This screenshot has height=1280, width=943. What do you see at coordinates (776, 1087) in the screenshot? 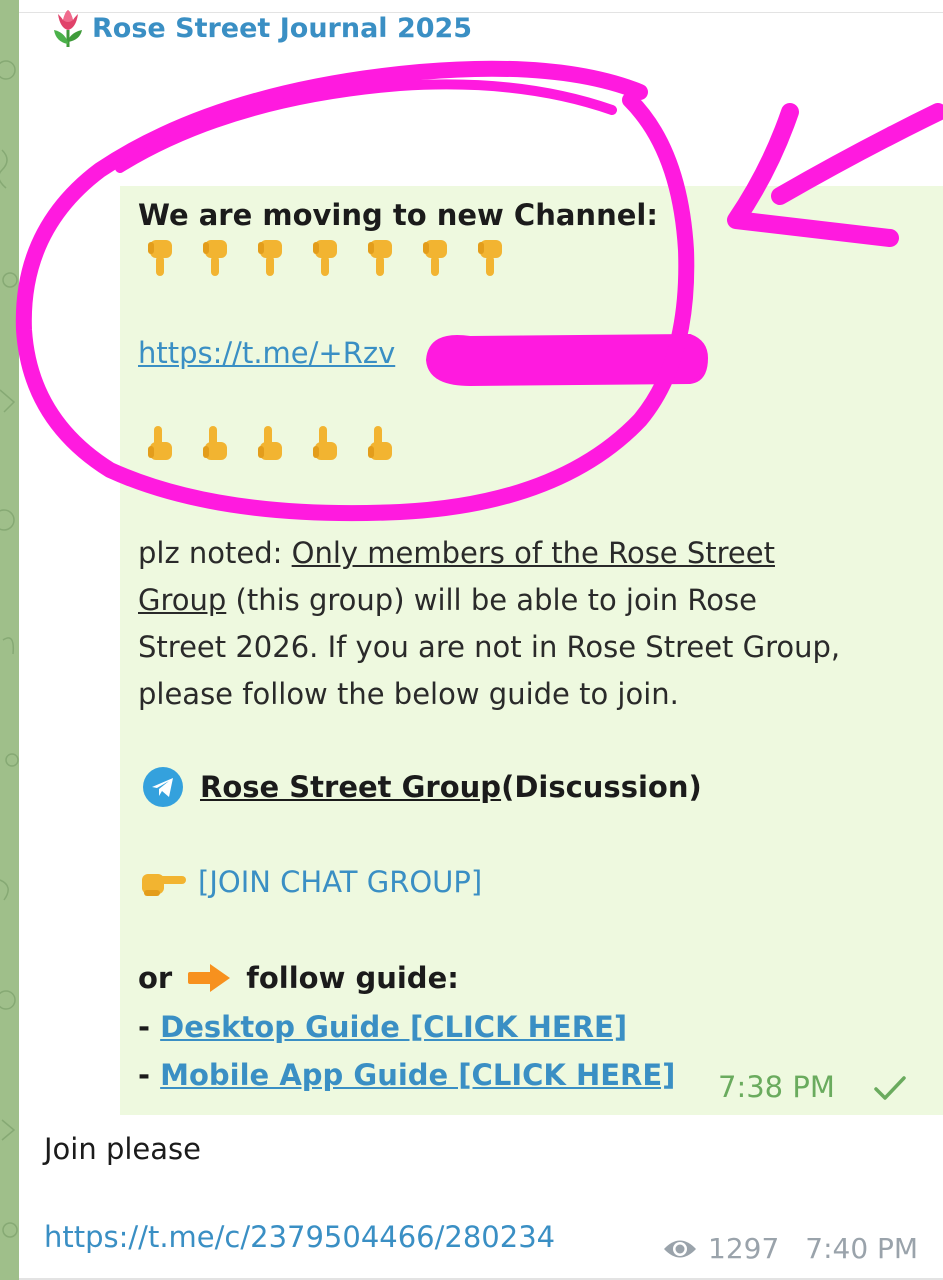
I see `forwarded-message-time: 7:38 PM` at bounding box center [776, 1087].